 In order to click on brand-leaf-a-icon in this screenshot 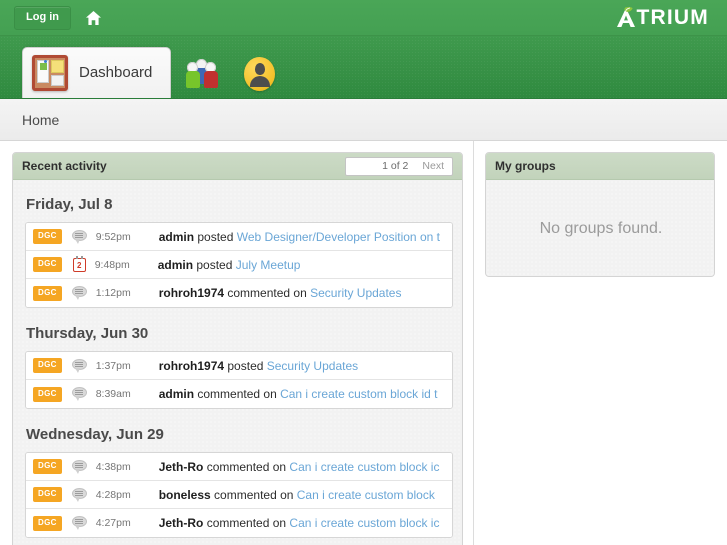, I will do `click(625, 16)`.